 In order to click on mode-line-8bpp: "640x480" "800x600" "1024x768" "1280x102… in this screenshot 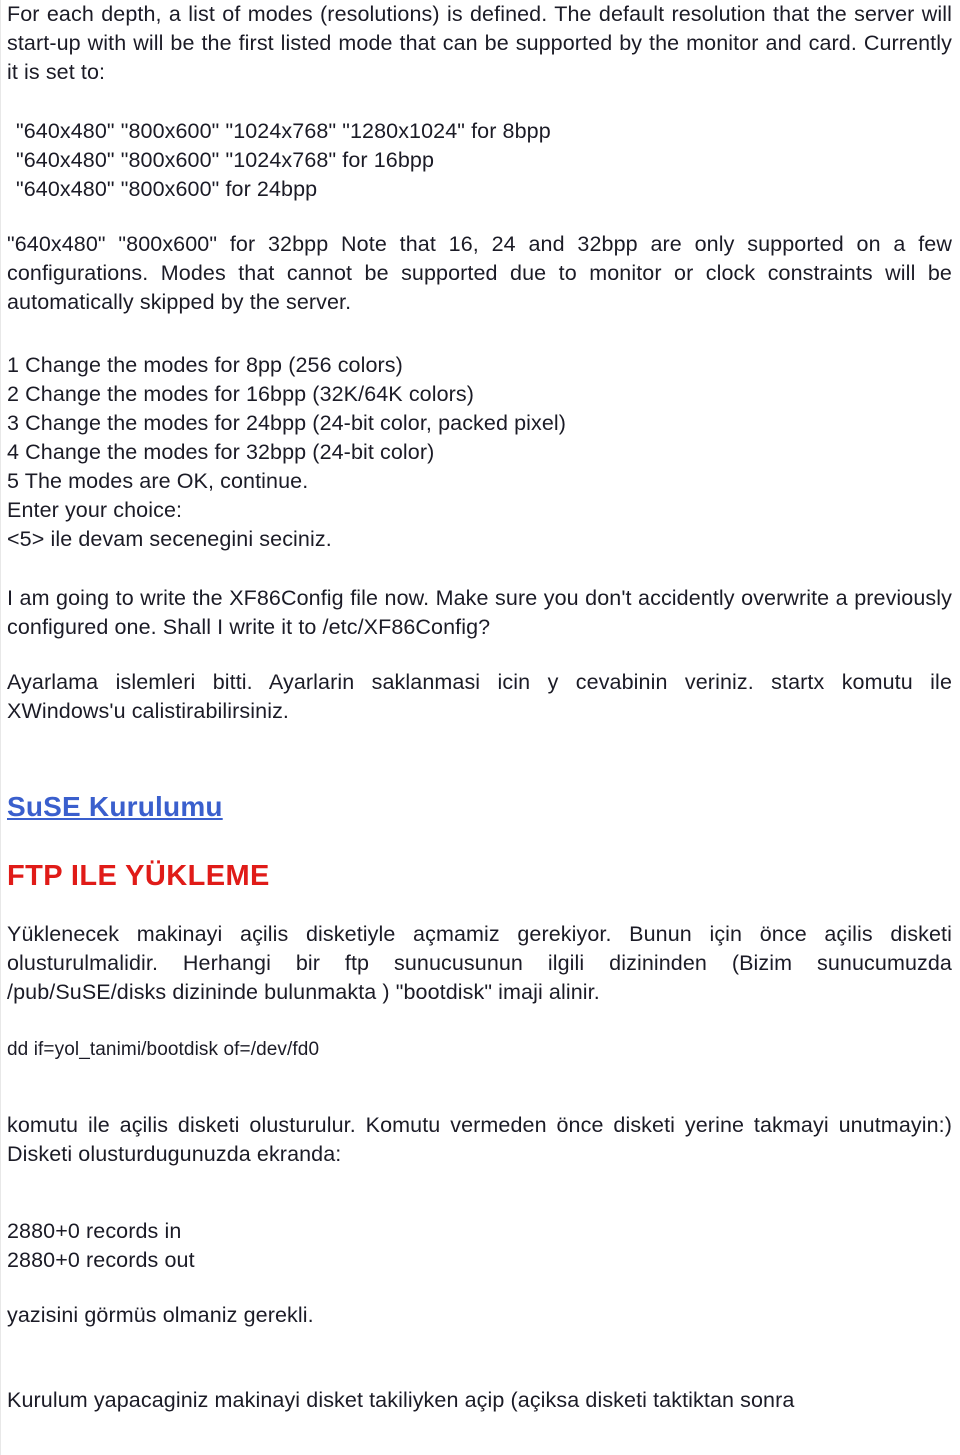, I will do `click(283, 131)`.